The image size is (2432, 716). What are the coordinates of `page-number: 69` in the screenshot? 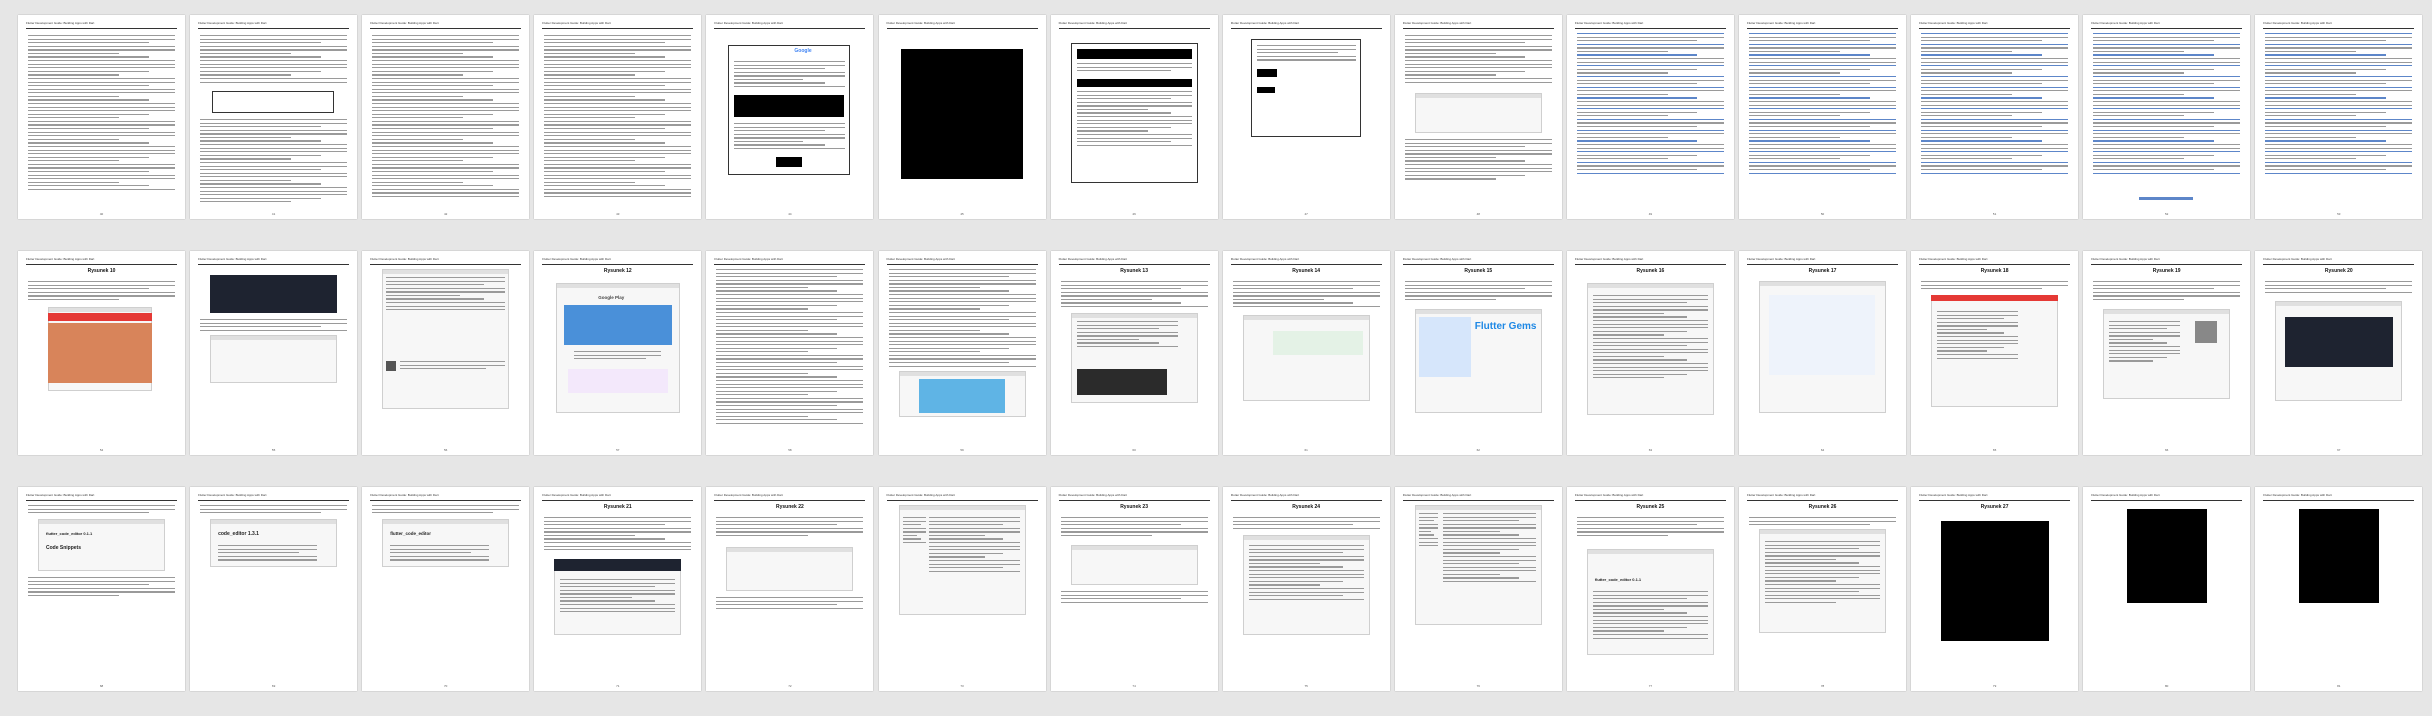 It's located at (273, 686).